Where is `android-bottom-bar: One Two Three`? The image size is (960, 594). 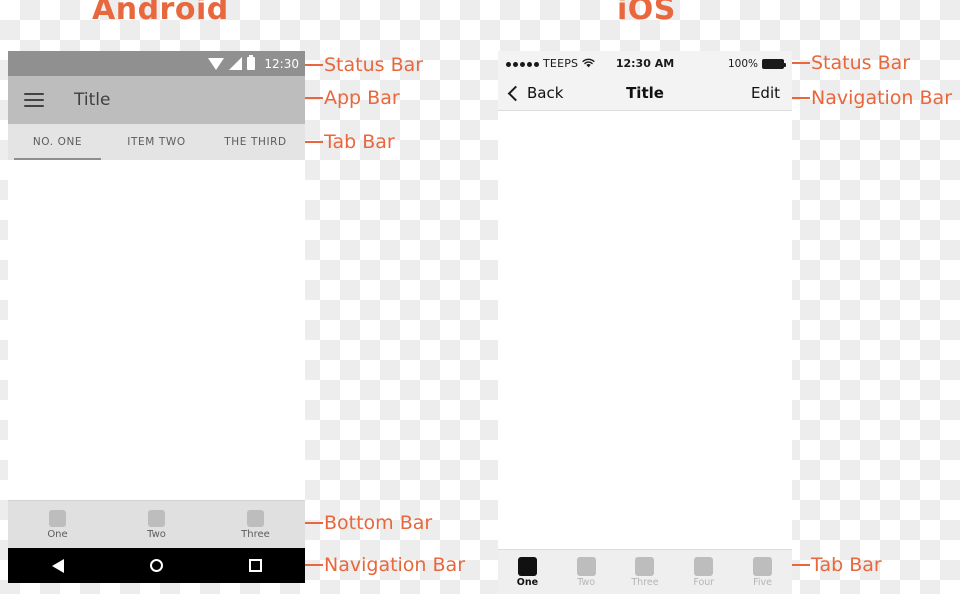 android-bottom-bar: One Two Three is located at coordinates (156, 524).